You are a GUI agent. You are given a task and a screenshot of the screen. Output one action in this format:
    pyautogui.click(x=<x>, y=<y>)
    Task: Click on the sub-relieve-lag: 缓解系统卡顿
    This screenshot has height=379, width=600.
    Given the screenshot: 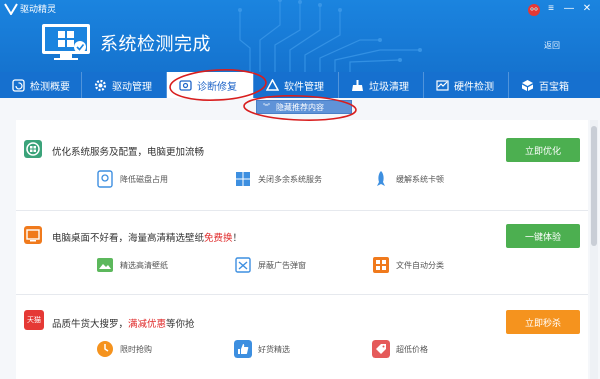 What is the action you would take?
    pyautogui.click(x=408, y=179)
    